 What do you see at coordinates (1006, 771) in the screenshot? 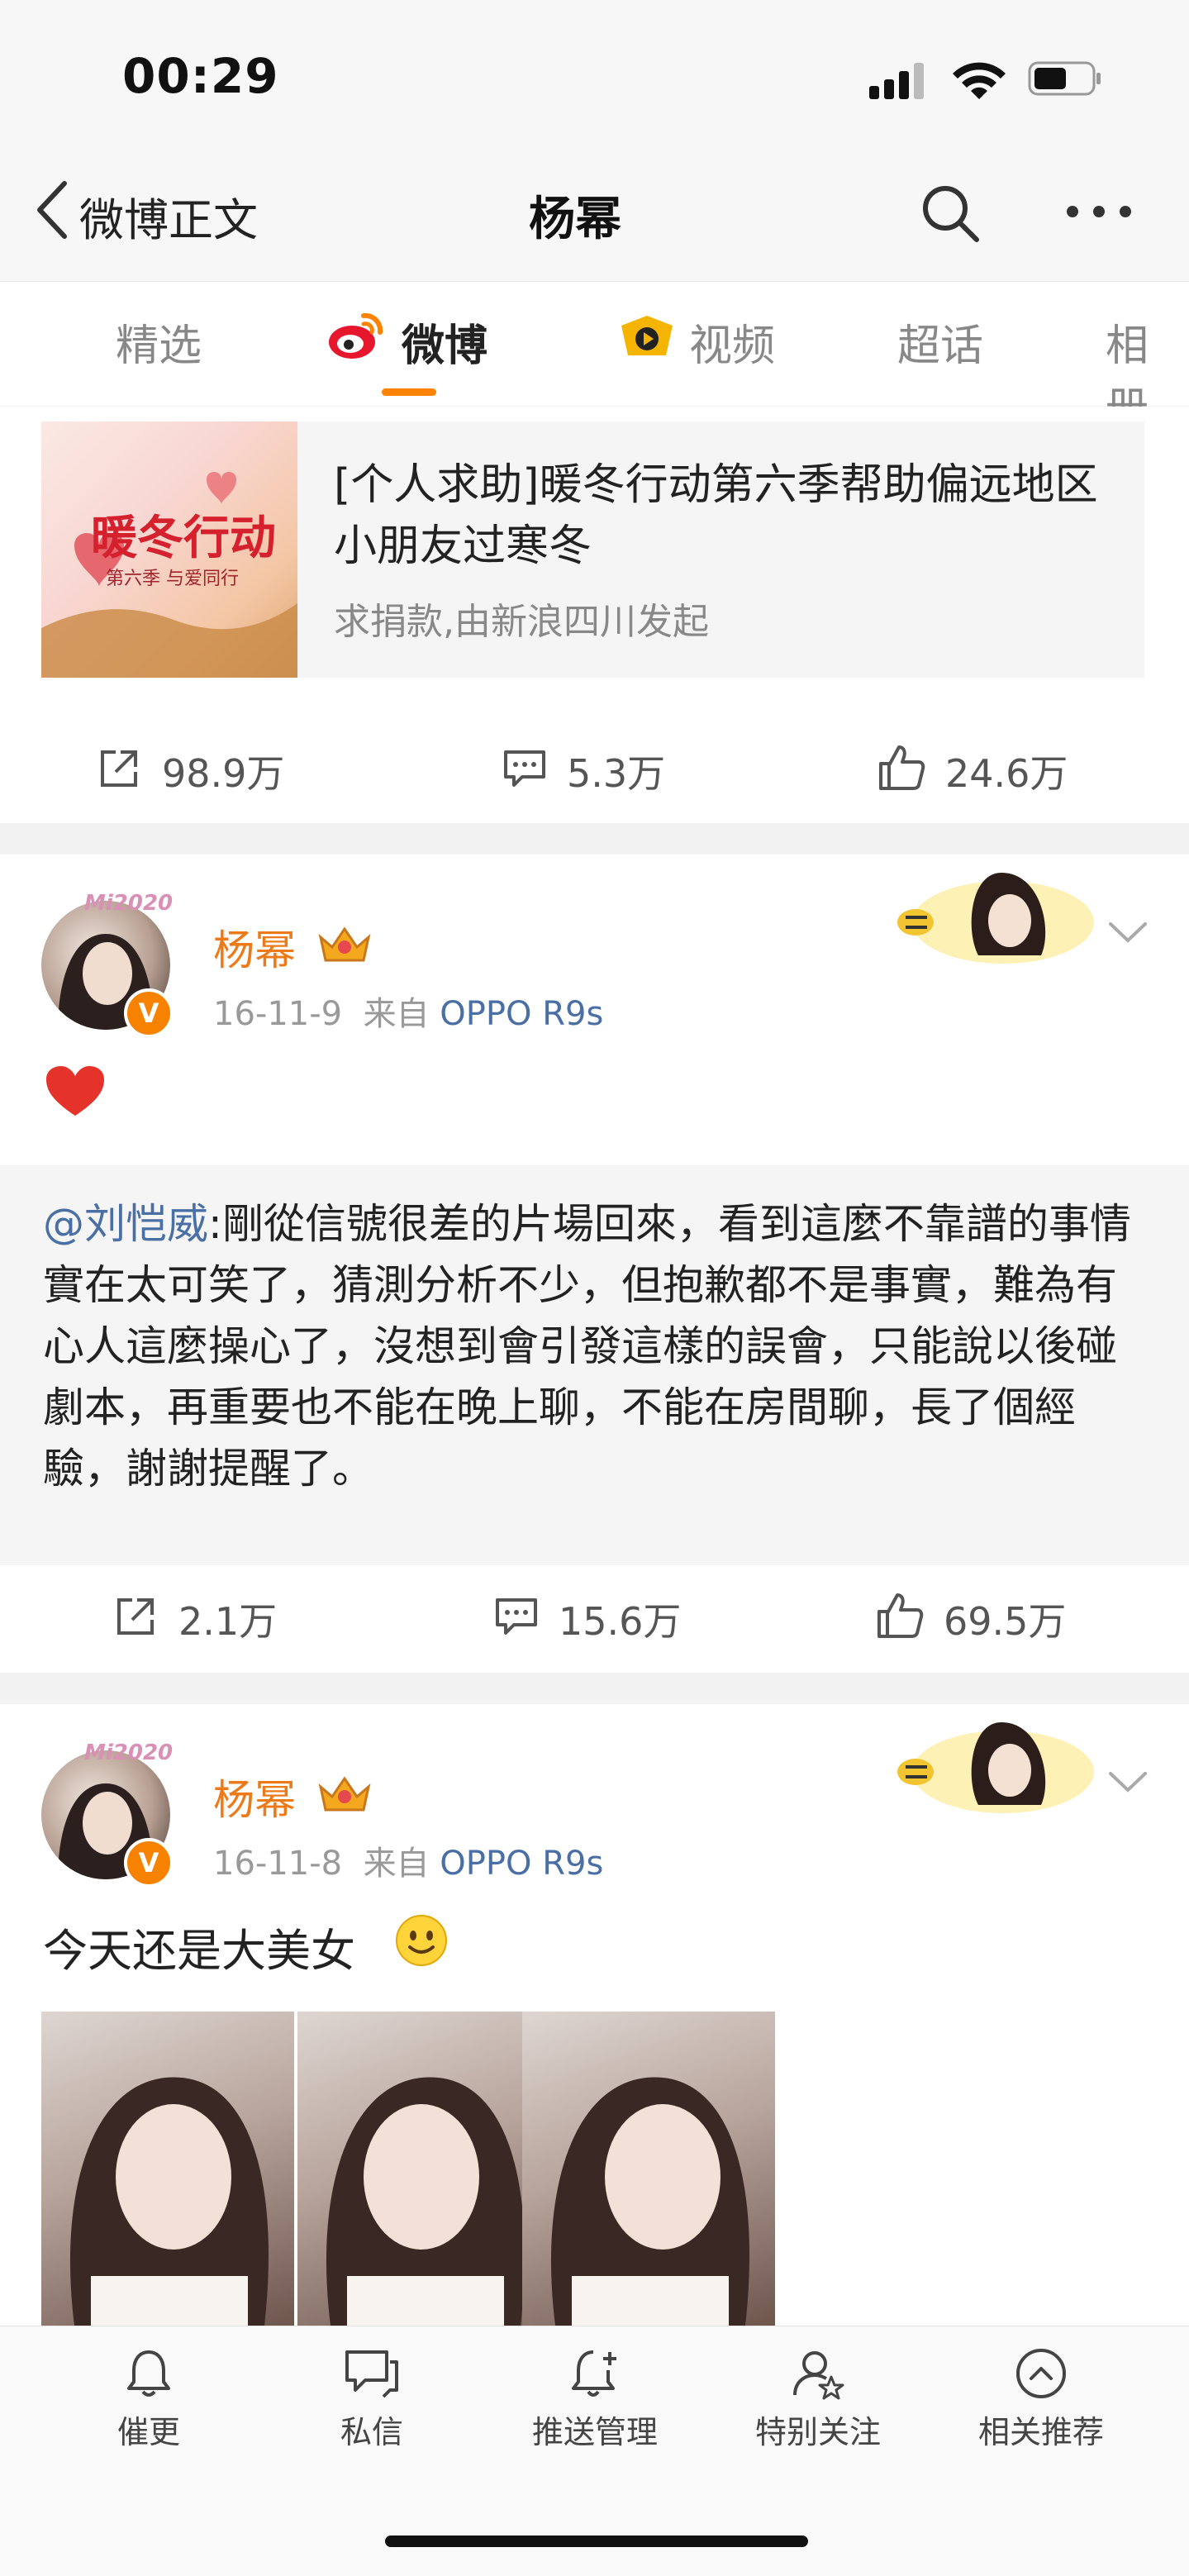
I see `like-count: 24.6万` at bounding box center [1006, 771].